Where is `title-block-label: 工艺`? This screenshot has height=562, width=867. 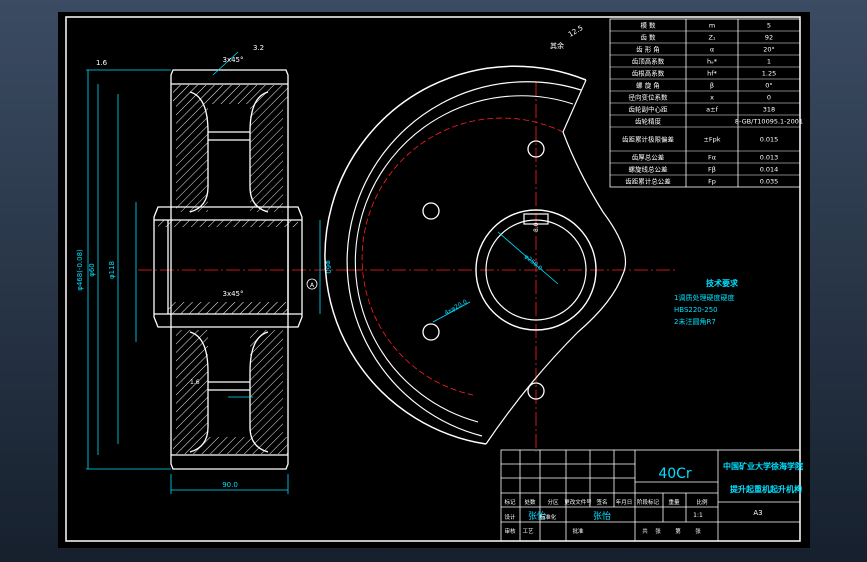 title-block-label: 工艺 is located at coordinates (528, 531).